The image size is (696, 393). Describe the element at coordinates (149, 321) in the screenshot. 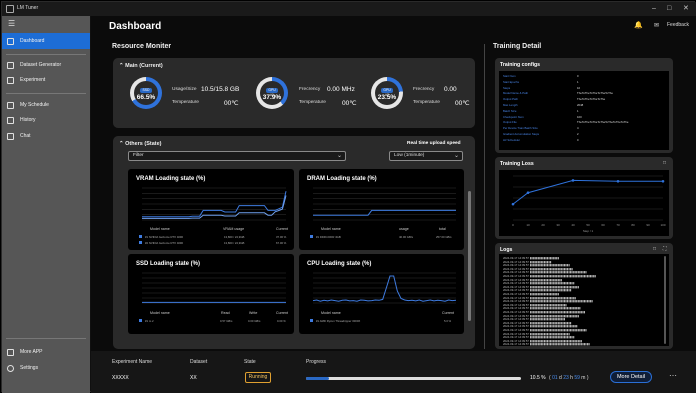

I see `ssd-row1-model: #1 m.2` at that location.